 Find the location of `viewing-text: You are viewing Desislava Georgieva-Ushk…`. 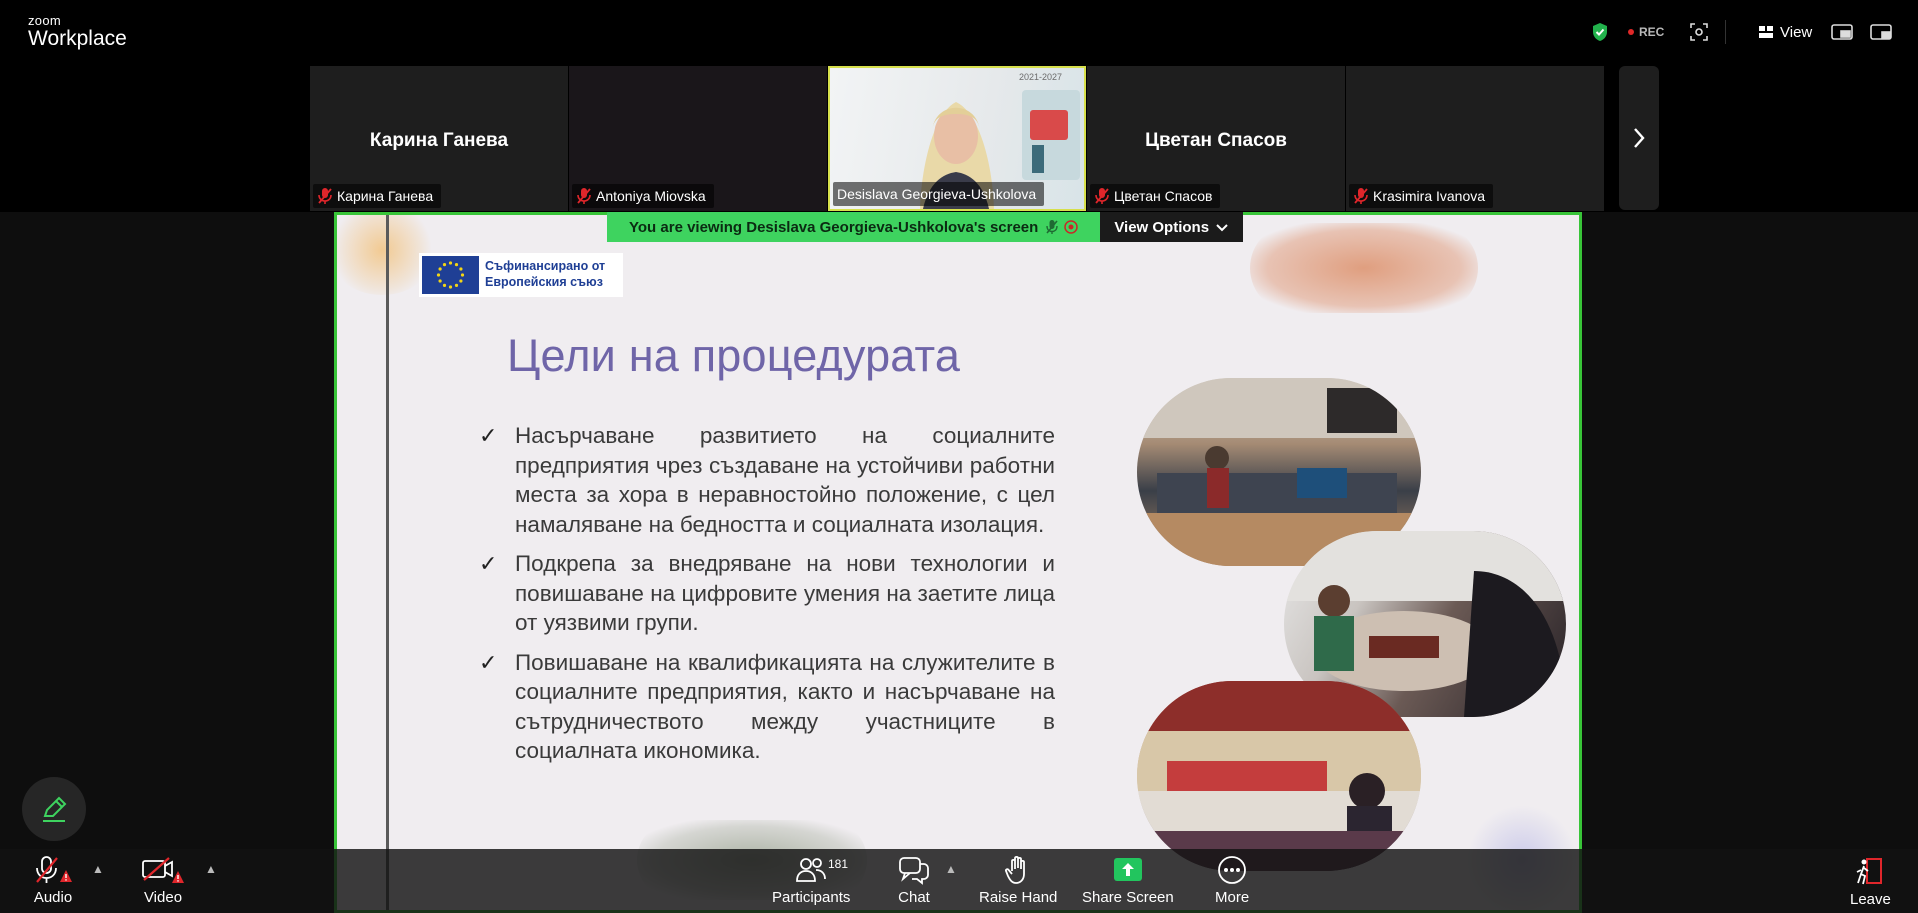

viewing-text: You are viewing Desislava Georgieva-Ushk… is located at coordinates (834, 227).